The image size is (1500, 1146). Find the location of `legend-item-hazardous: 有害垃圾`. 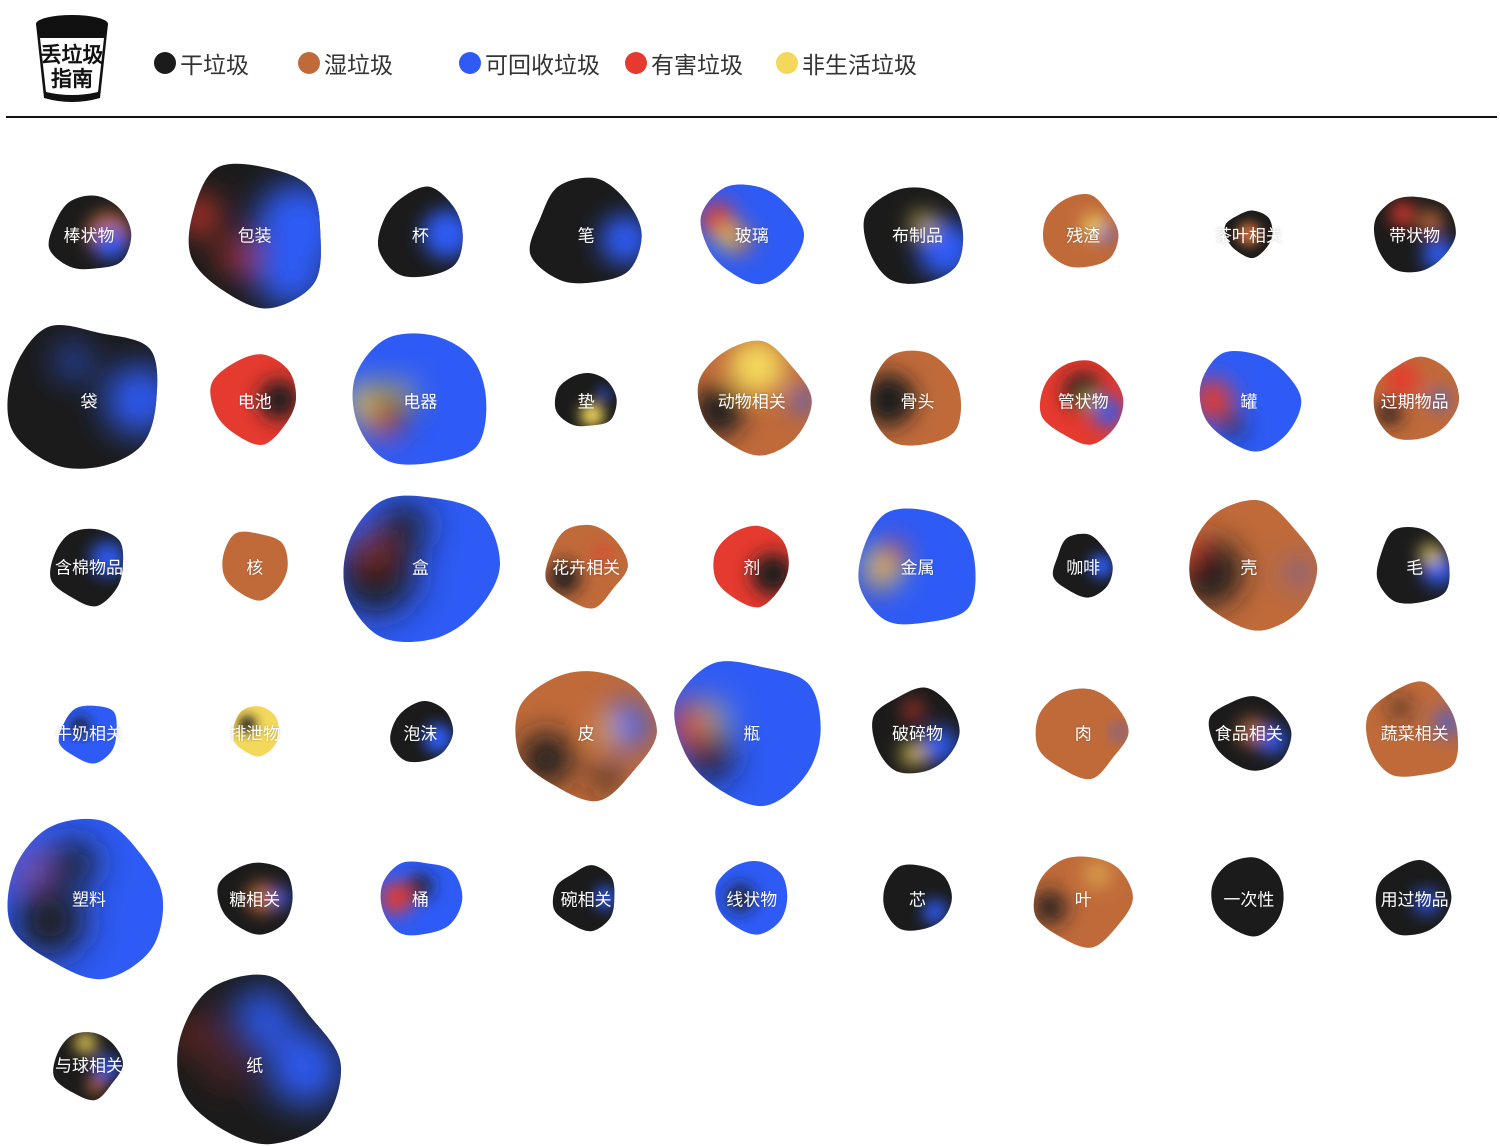

legend-item-hazardous: 有害垃圾 is located at coordinates (684, 63).